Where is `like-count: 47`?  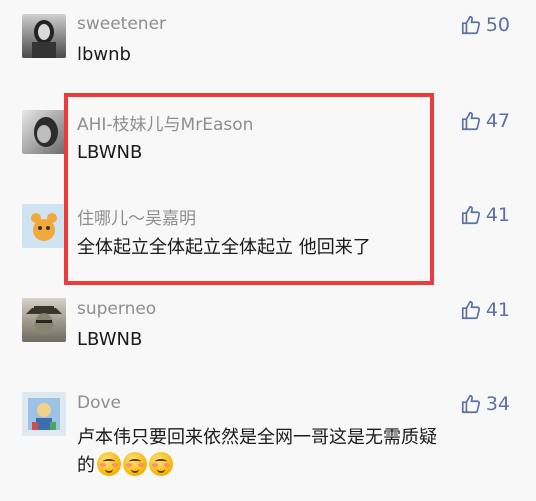 like-count: 47 is located at coordinates (497, 121).